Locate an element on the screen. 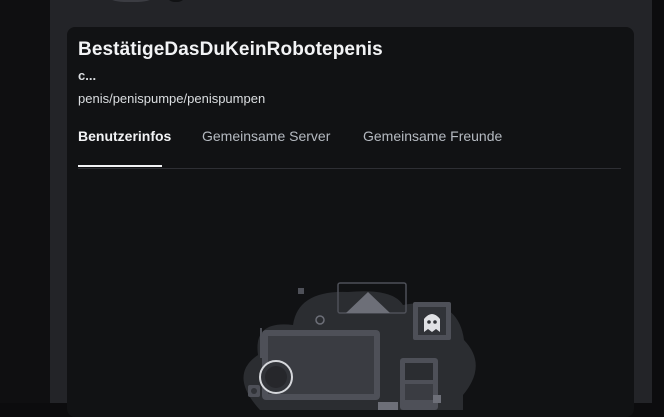 The image size is (664, 417). tab-label: Benutzerinfos is located at coordinates (125, 136).